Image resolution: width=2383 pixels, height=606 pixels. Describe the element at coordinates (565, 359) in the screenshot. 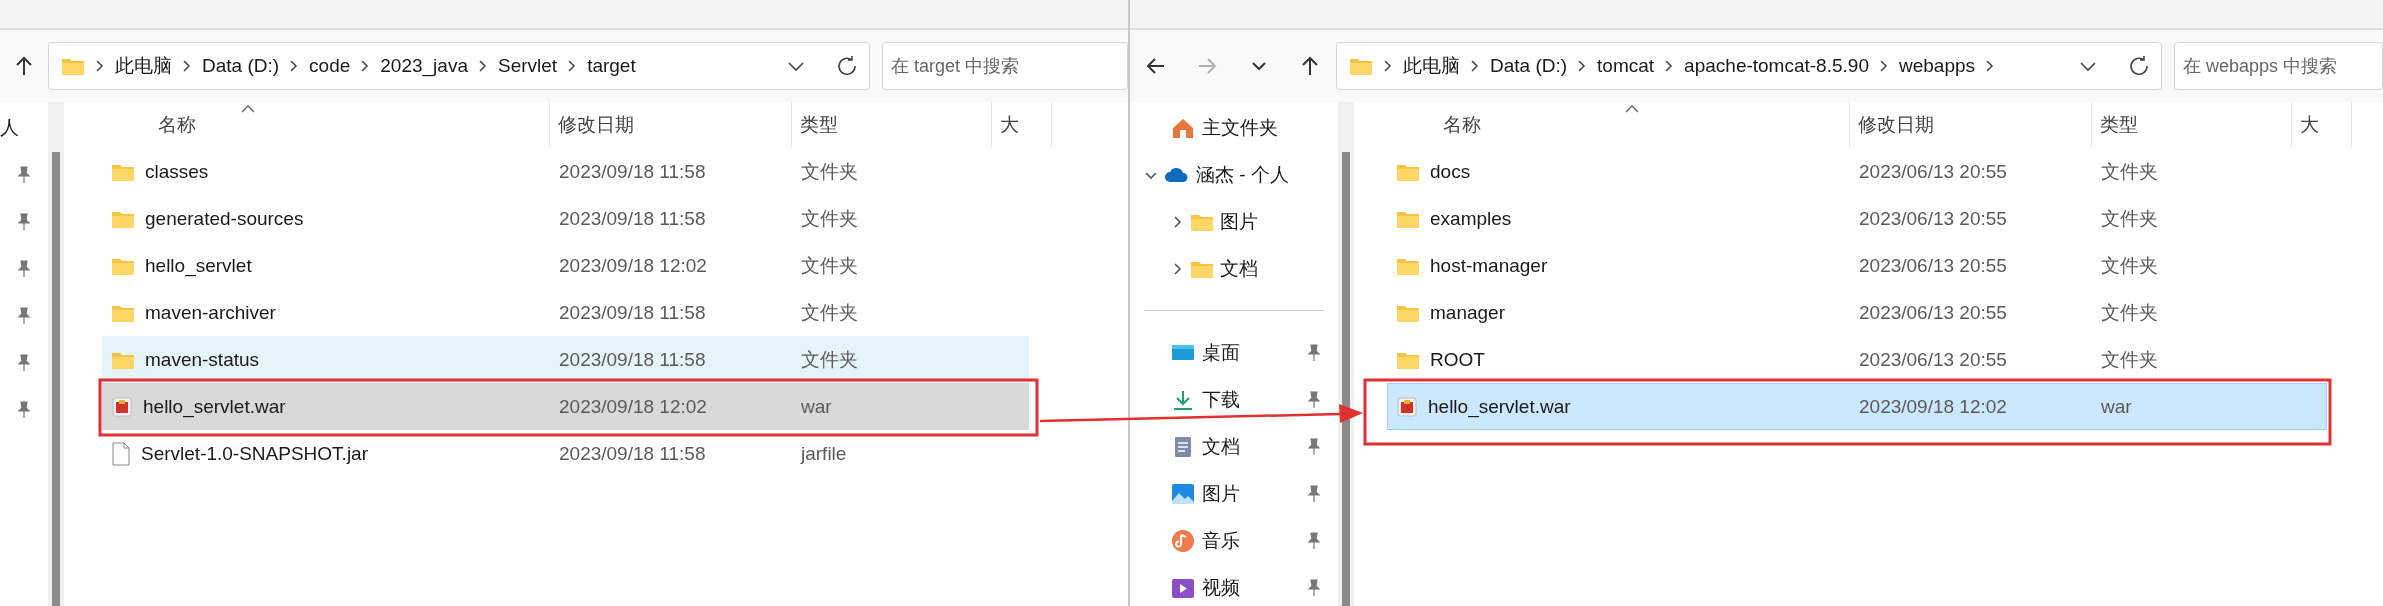

I see `file-row: maven-status 2023/09/18 11:58 文件夹` at that location.